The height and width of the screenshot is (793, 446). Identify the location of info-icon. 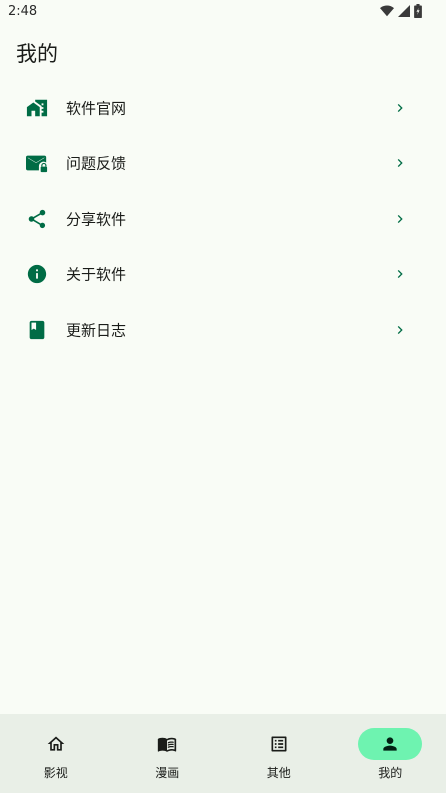
(37, 274).